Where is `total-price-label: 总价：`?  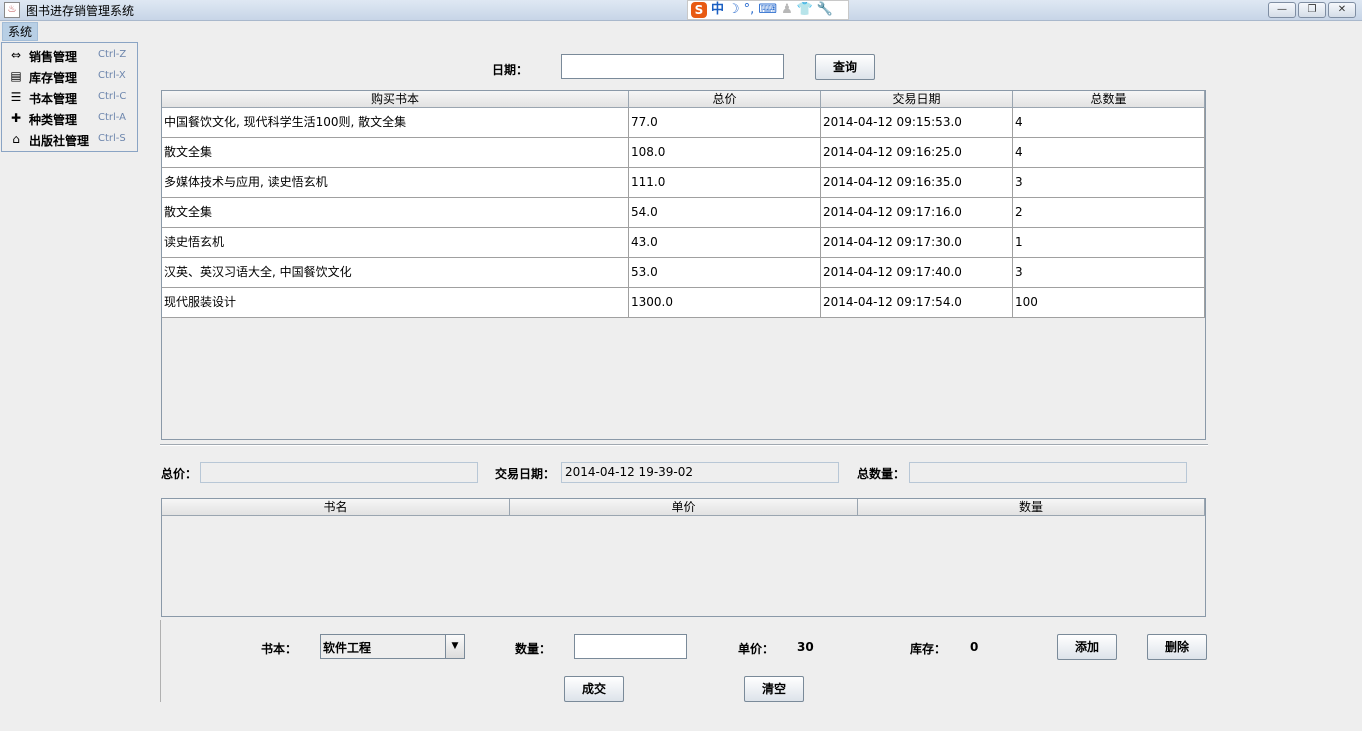
total-price-label: 总价： is located at coordinates (179, 474).